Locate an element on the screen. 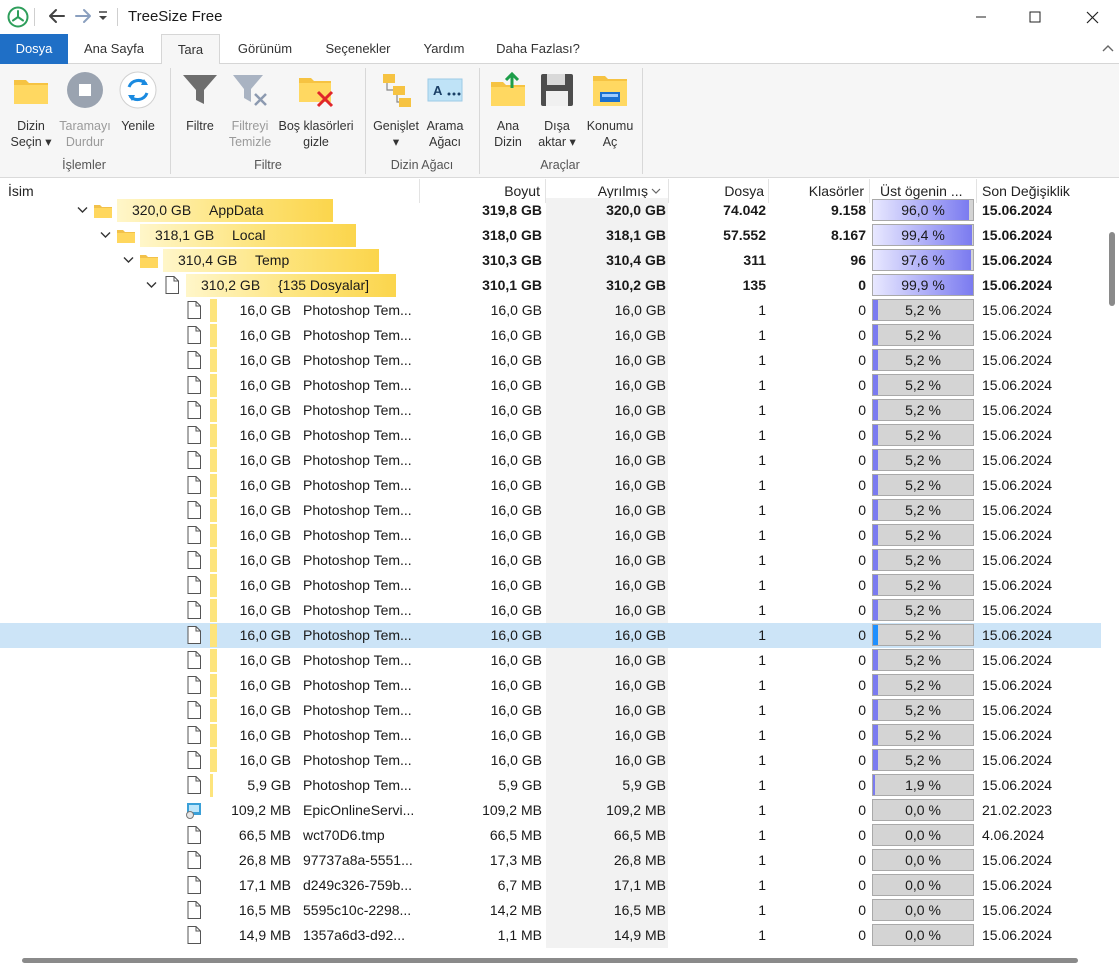 Image resolution: width=1119 pixels, height=969 pixels. close-button is located at coordinates (1092, 17).